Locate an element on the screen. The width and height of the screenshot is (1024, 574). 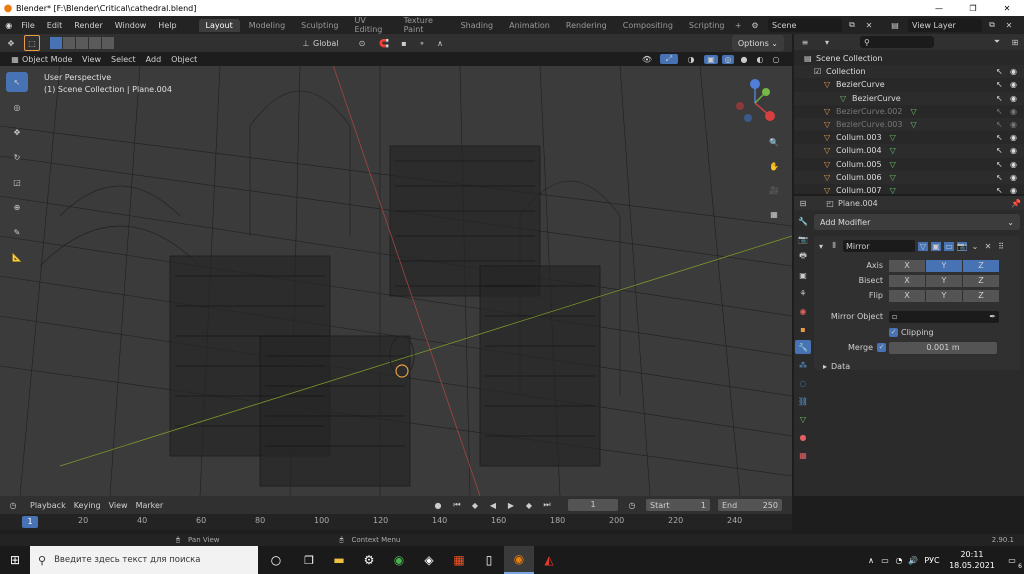
merge-distance-field: 0.001 m is located at coordinates (943, 347).